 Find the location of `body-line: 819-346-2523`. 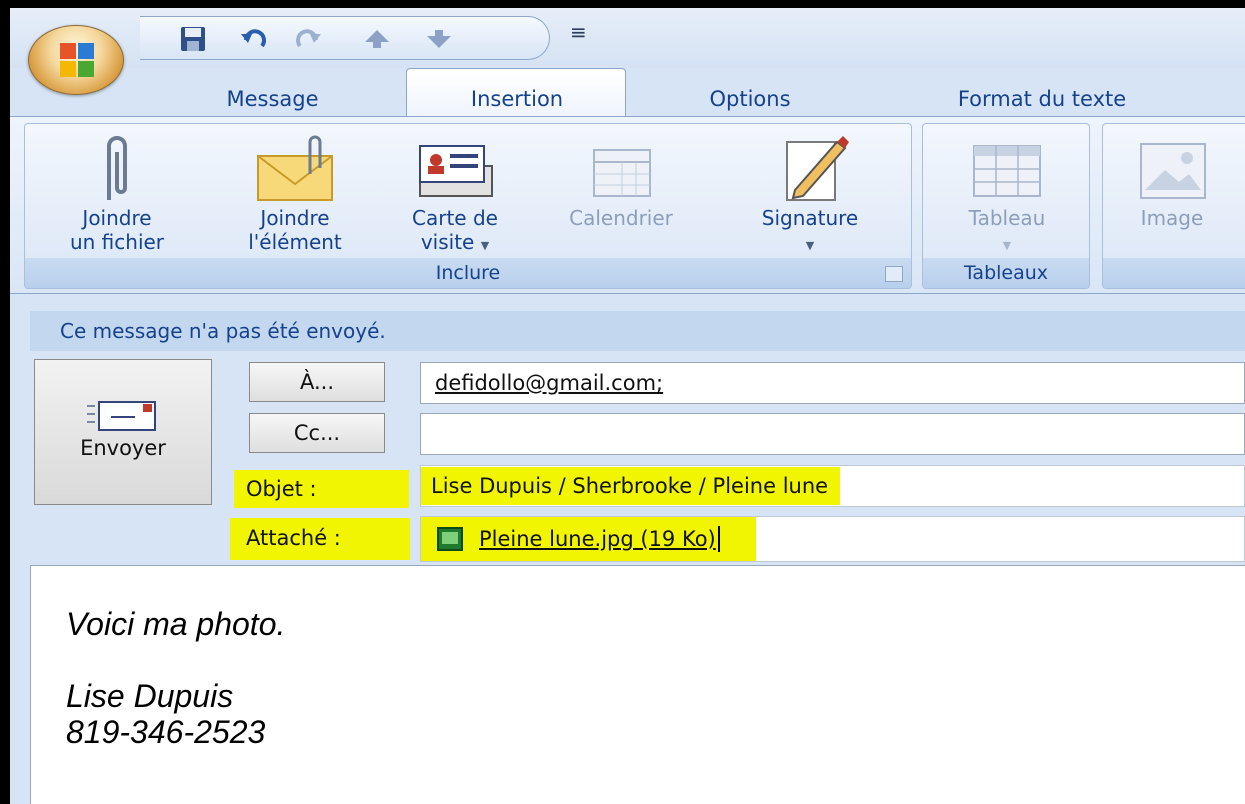

body-line: 819-346-2523 is located at coordinates (166, 732).